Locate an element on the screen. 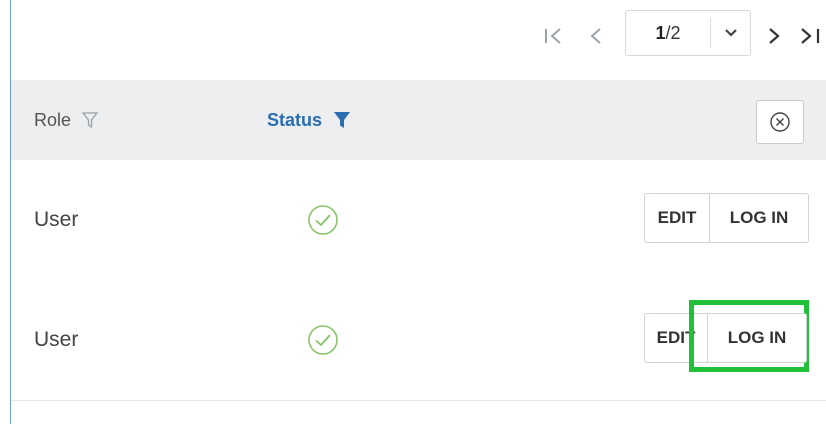 The image size is (826, 424). chevron-down-icon is located at coordinates (730, 33).